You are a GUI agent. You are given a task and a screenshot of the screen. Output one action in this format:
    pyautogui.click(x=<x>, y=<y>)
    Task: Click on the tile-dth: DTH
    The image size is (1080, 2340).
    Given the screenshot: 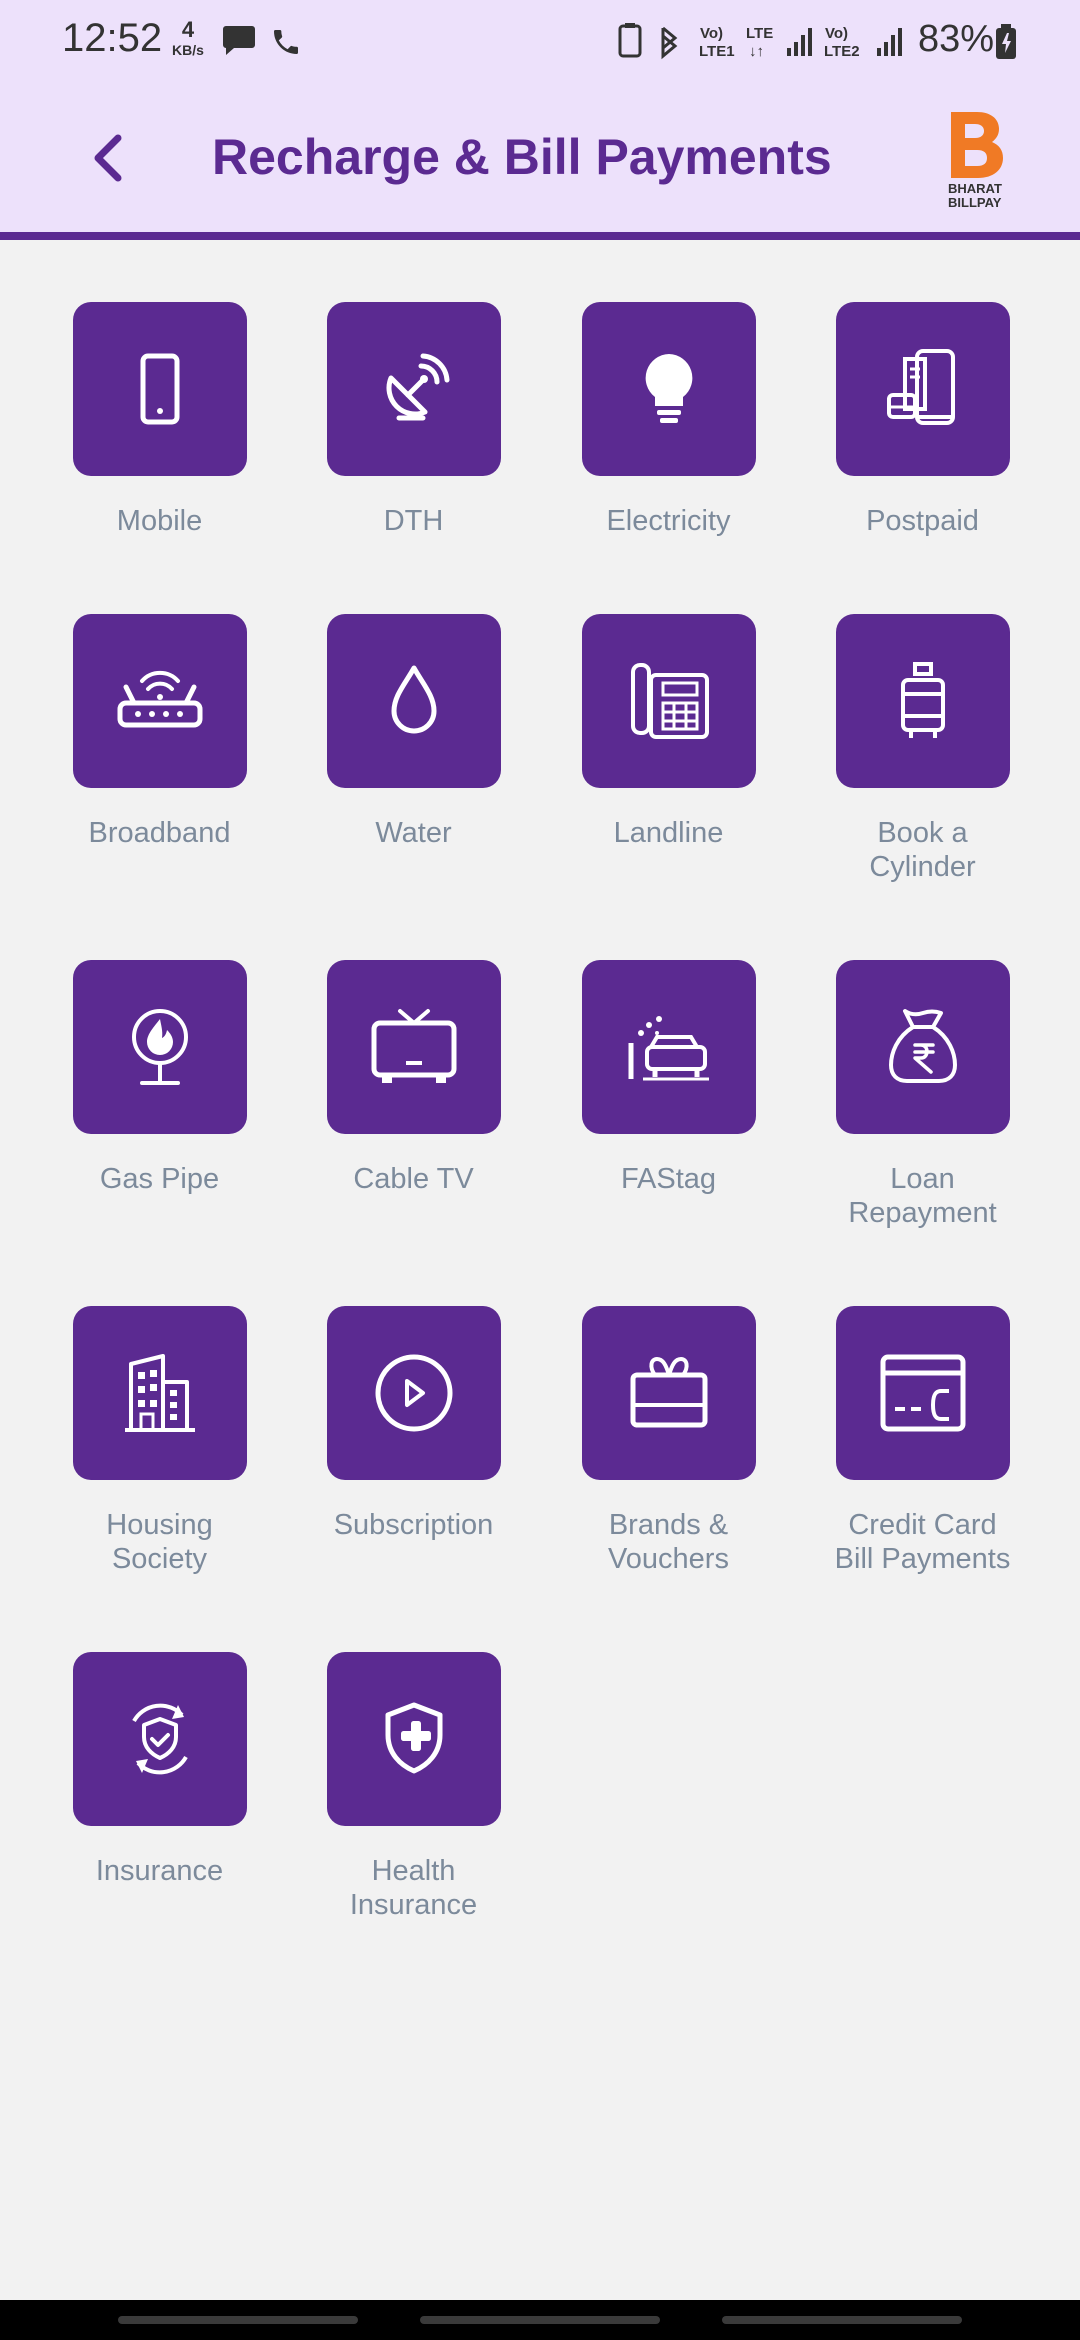 What is the action you would take?
    pyautogui.click(x=413, y=420)
    